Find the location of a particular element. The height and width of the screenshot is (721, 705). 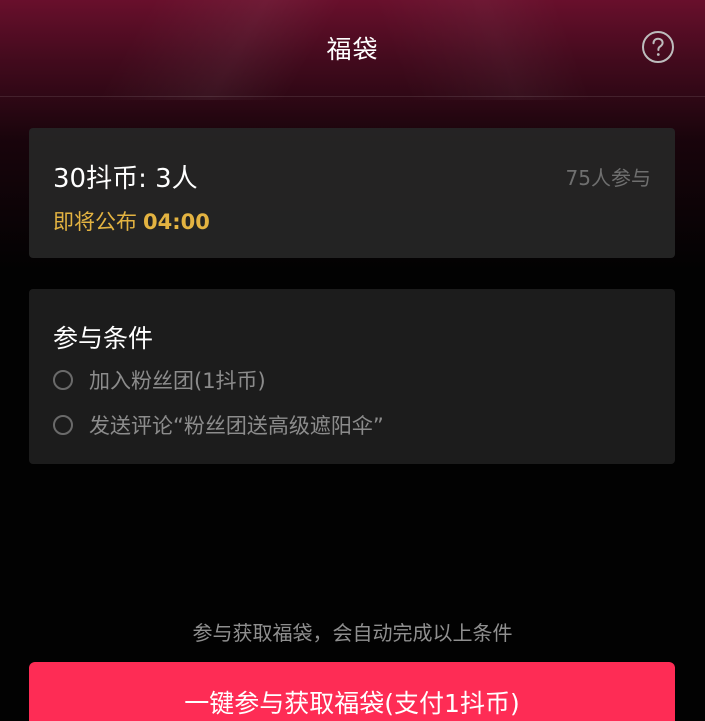

help-circle-icon is located at coordinates (658, 47).